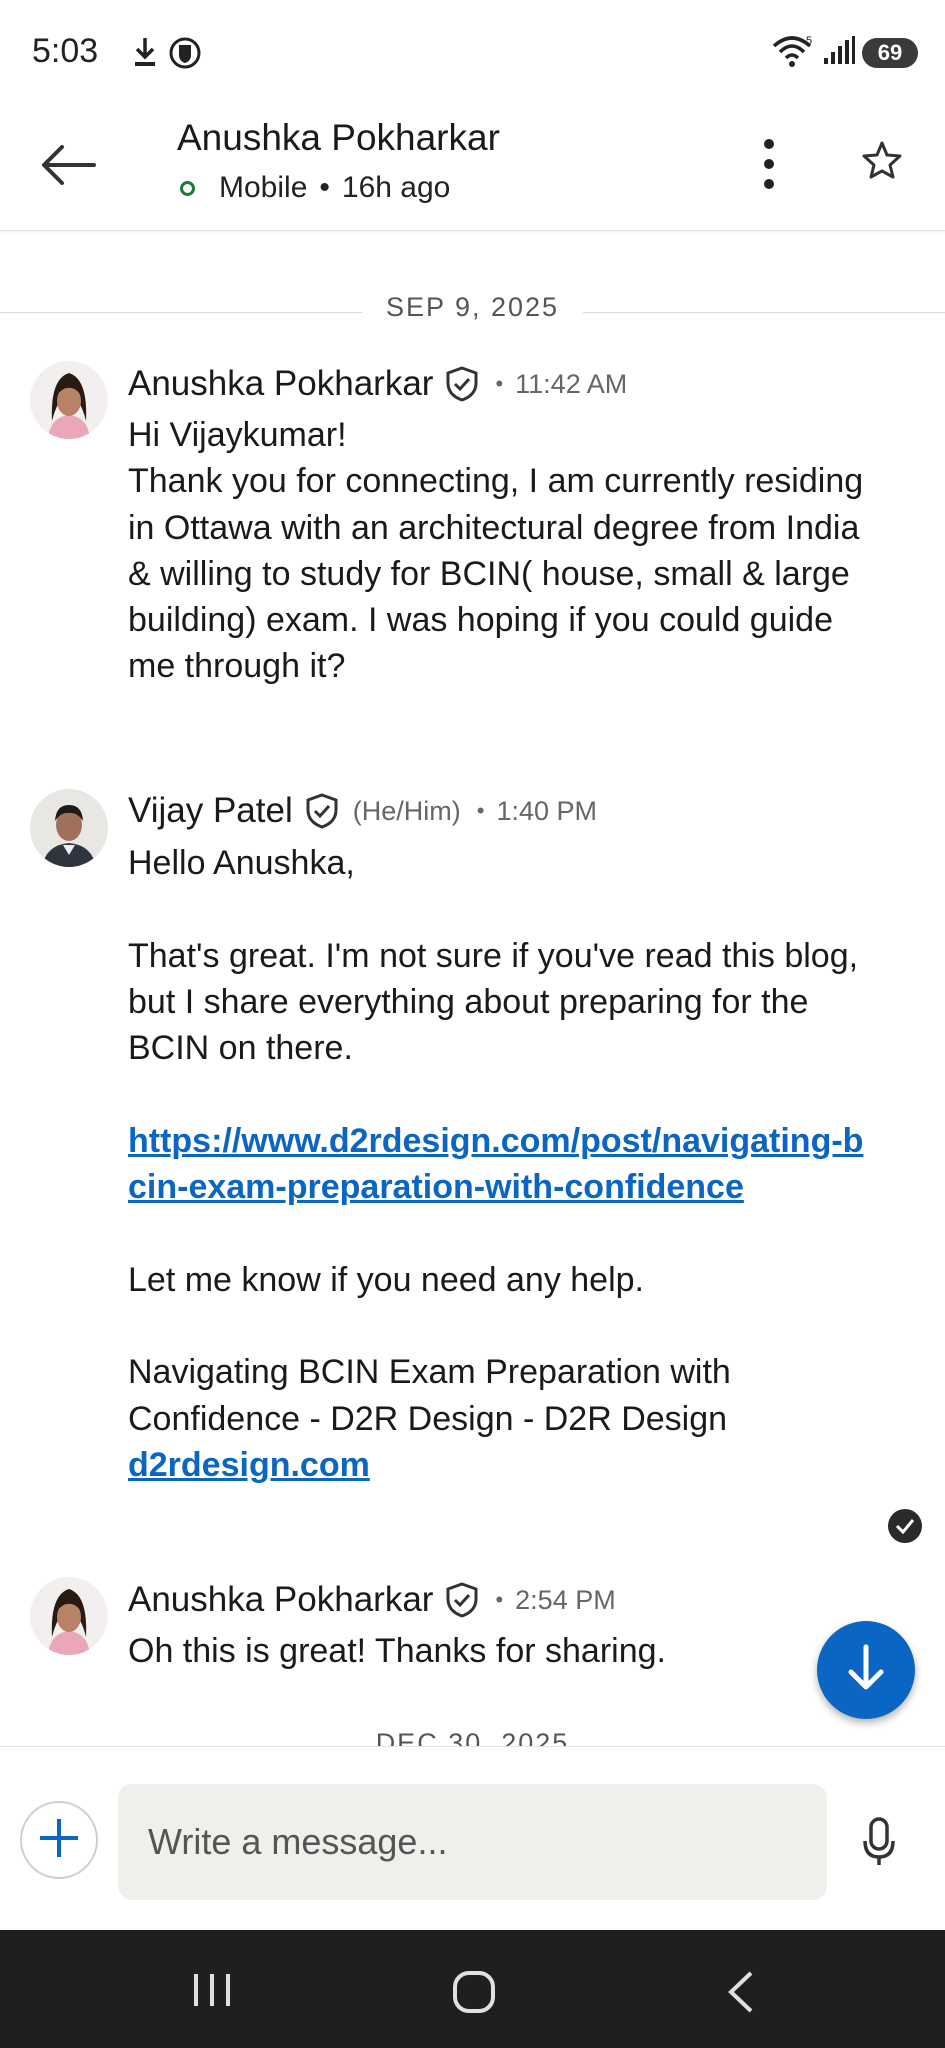 This screenshot has height=2048, width=945. I want to click on recents-icon, so click(212, 1994).